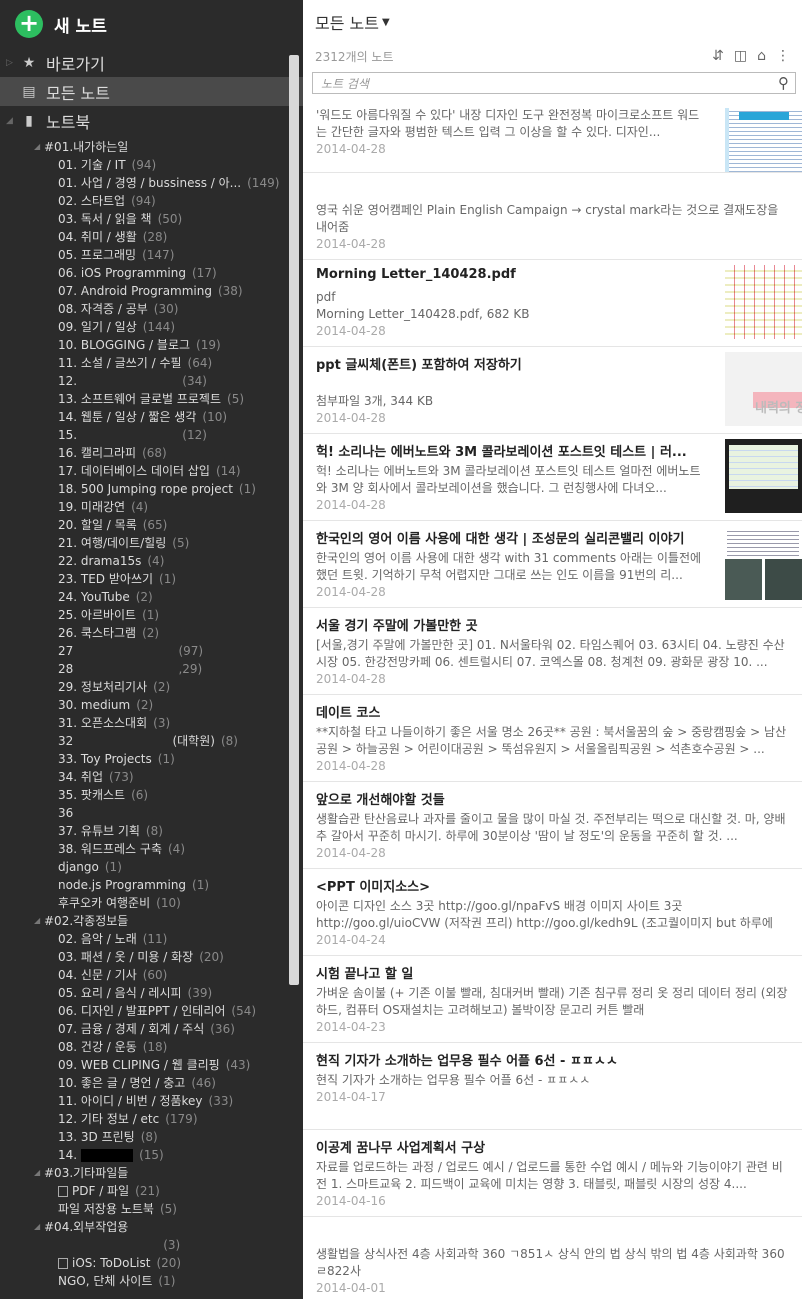 Image resolution: width=802 pixels, height=1299 pixels. Describe the element at coordinates (151, 120) in the screenshot. I see `sidebar-item-notebooks: ◢ ▮ 노트북` at that location.